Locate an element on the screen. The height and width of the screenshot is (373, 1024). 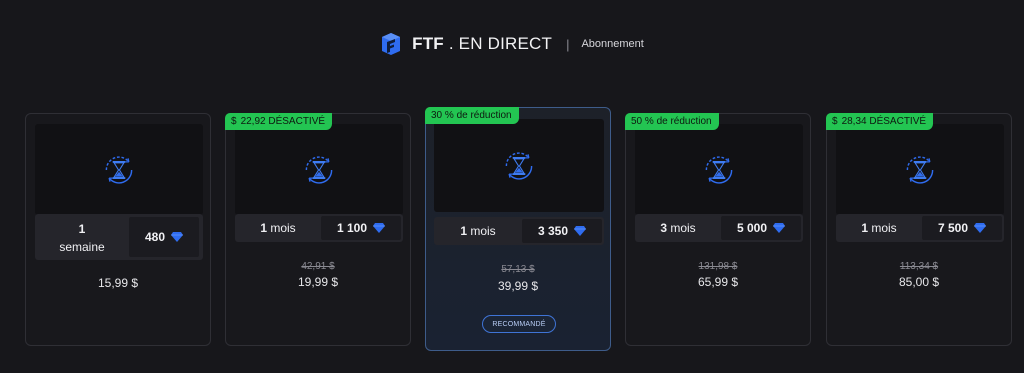
plan-row: 1 mois 1 100 is located at coordinates (319, 228).